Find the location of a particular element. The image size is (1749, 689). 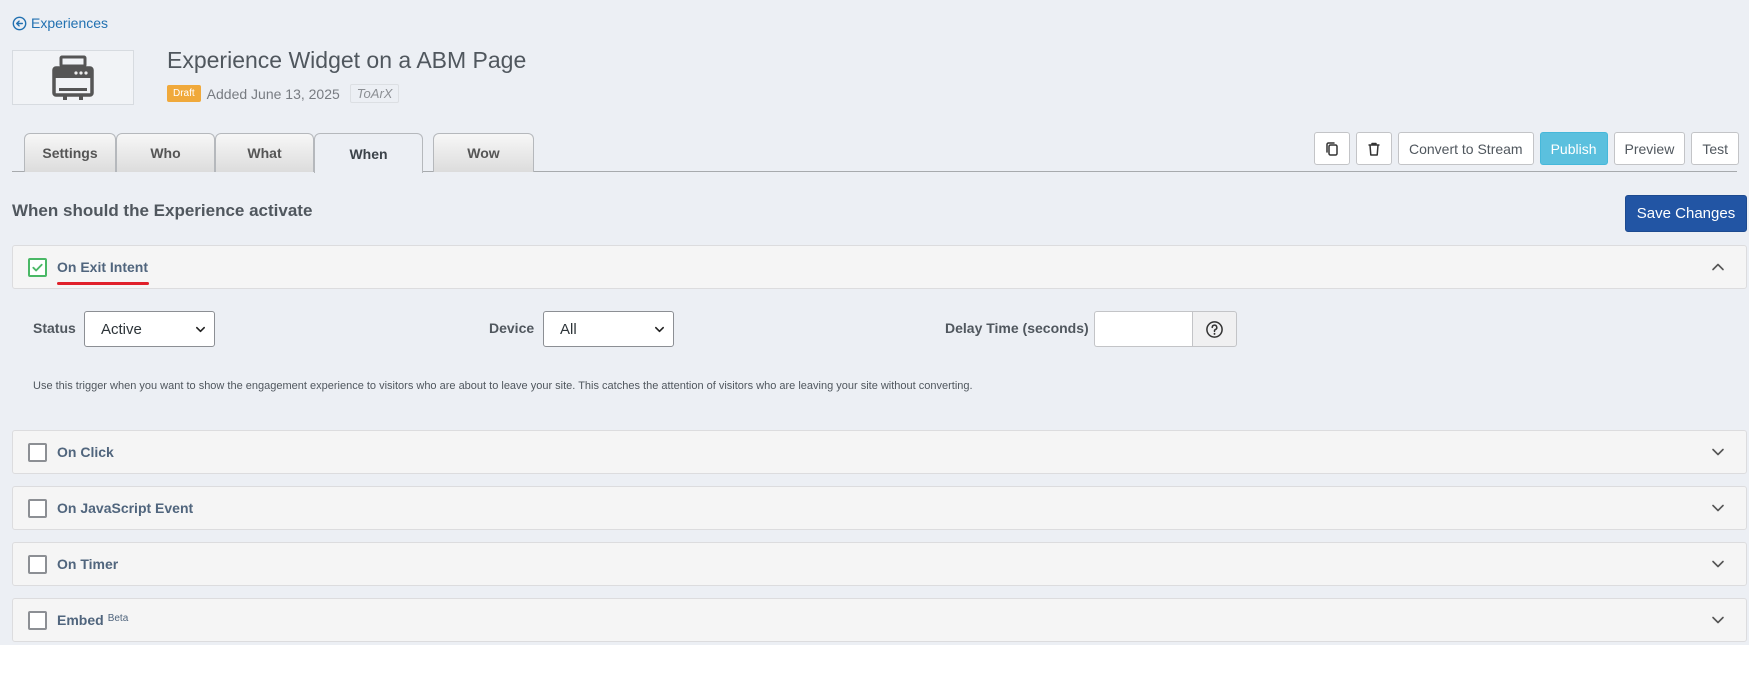

convert-to-stream-button: Convert to Stream is located at coordinates (1465, 148).